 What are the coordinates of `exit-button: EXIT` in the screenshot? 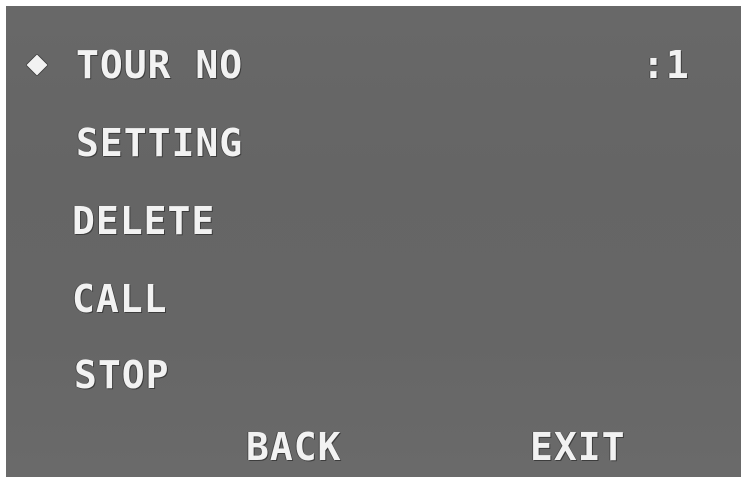 It's located at (578, 447).